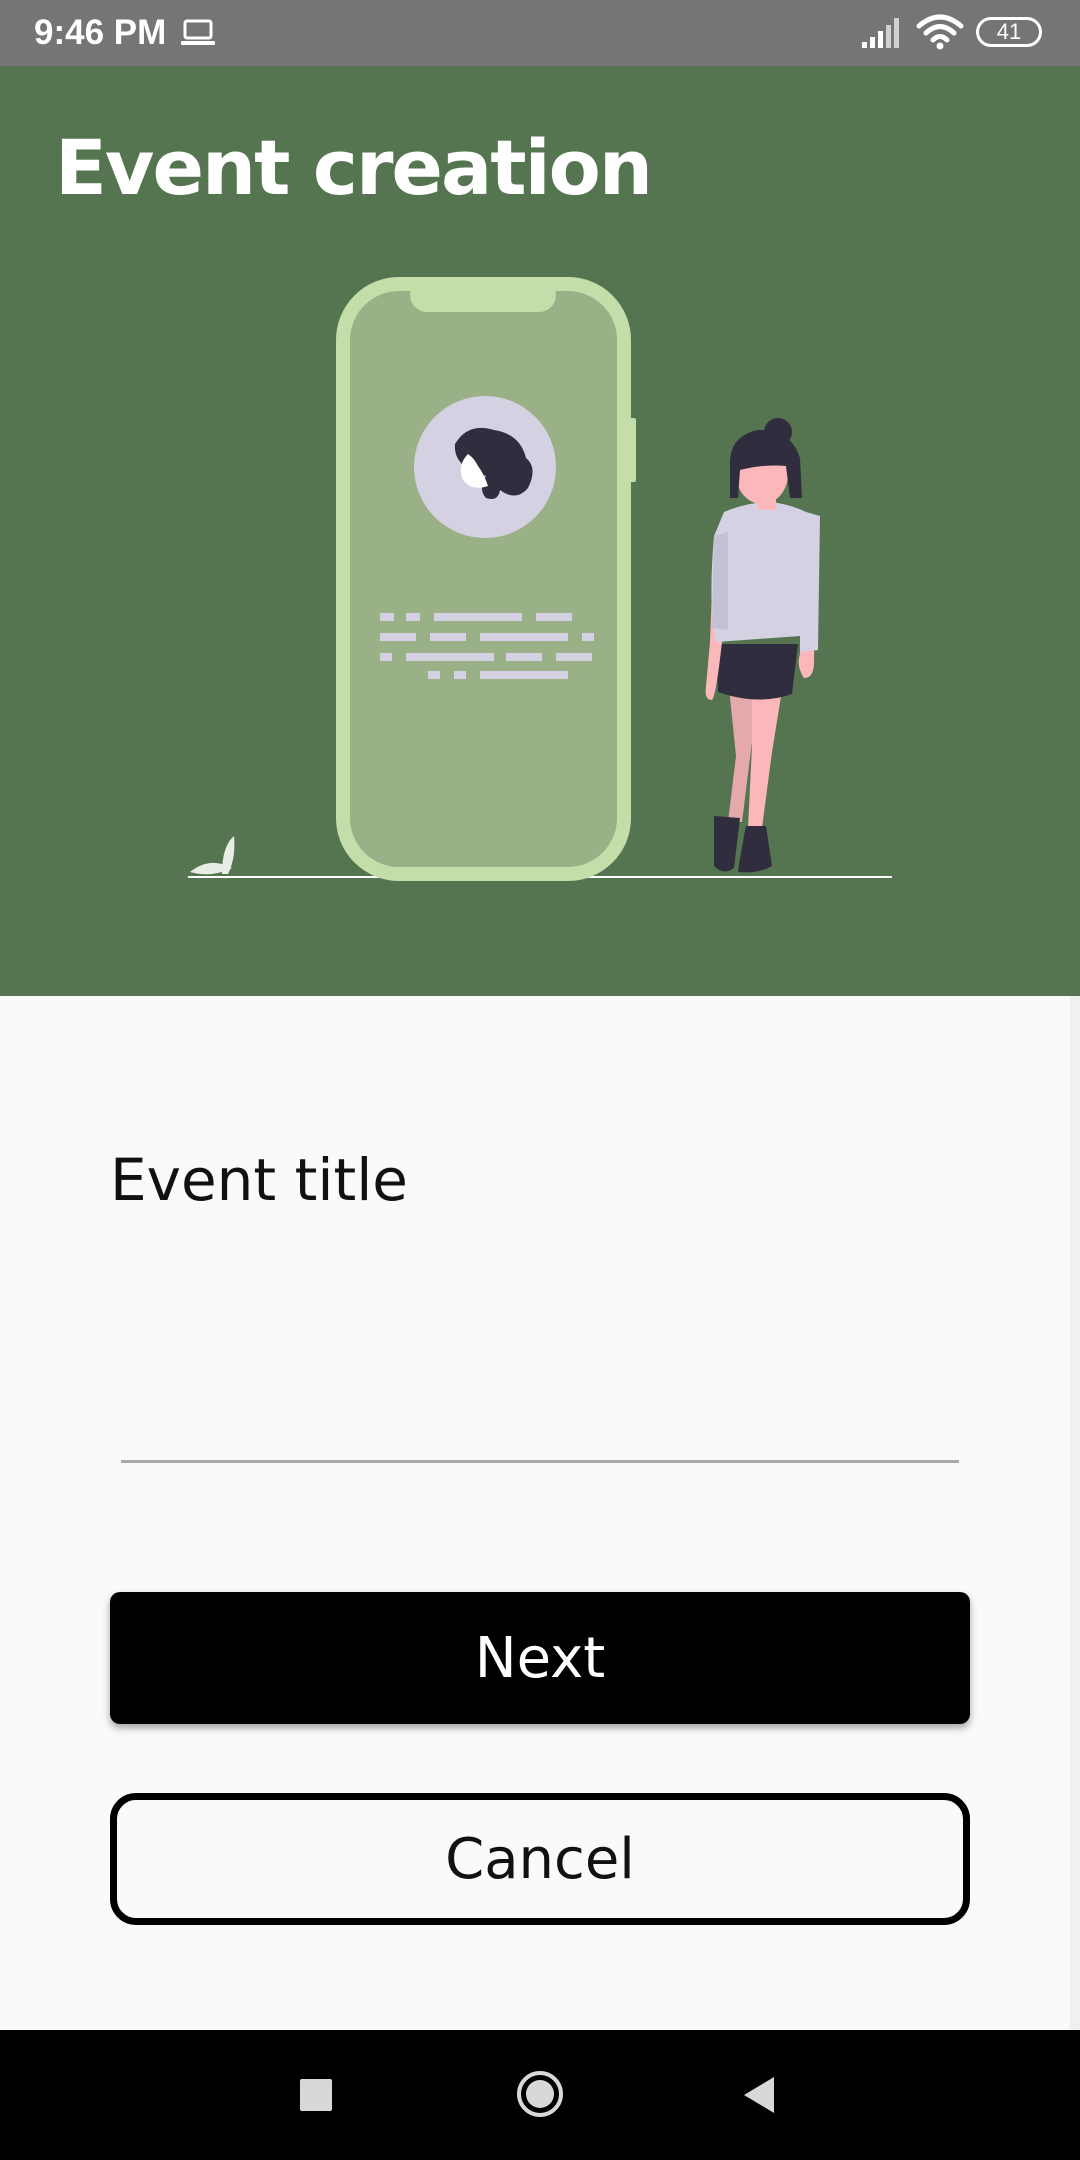 Image resolution: width=1080 pixels, height=2160 pixels. What do you see at coordinates (198, 32) in the screenshot?
I see `laptop-icon` at bounding box center [198, 32].